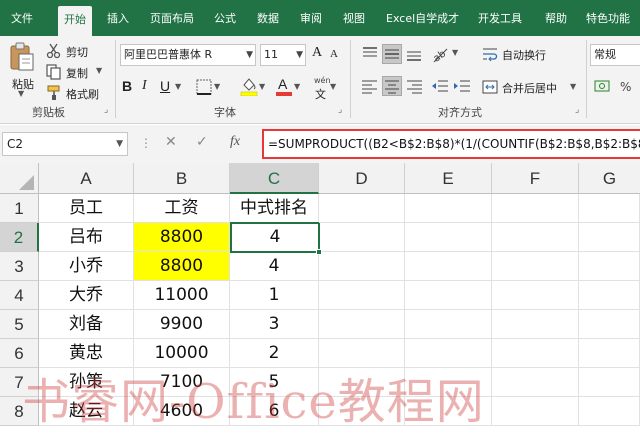 This screenshot has height=435, width=640. I want to click on cut-button: 剪切, so click(76, 51).